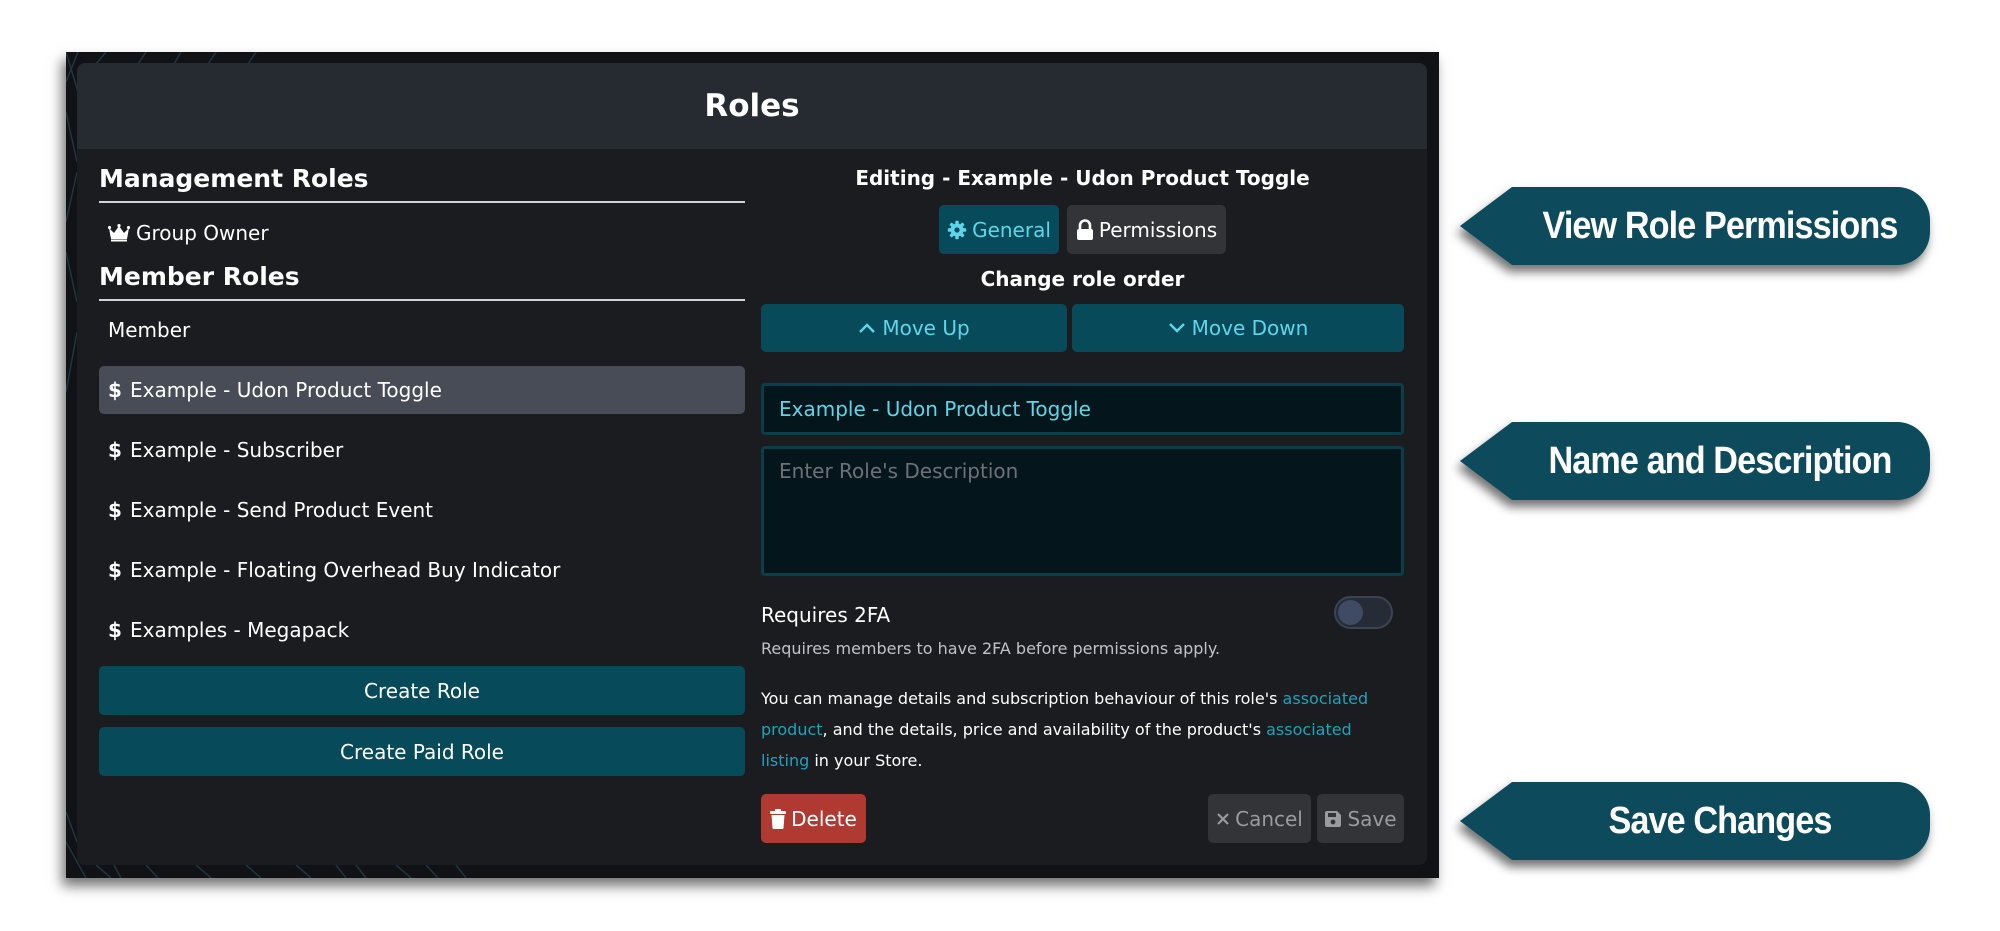  What do you see at coordinates (1084, 229) in the screenshot?
I see `lock-icon` at bounding box center [1084, 229].